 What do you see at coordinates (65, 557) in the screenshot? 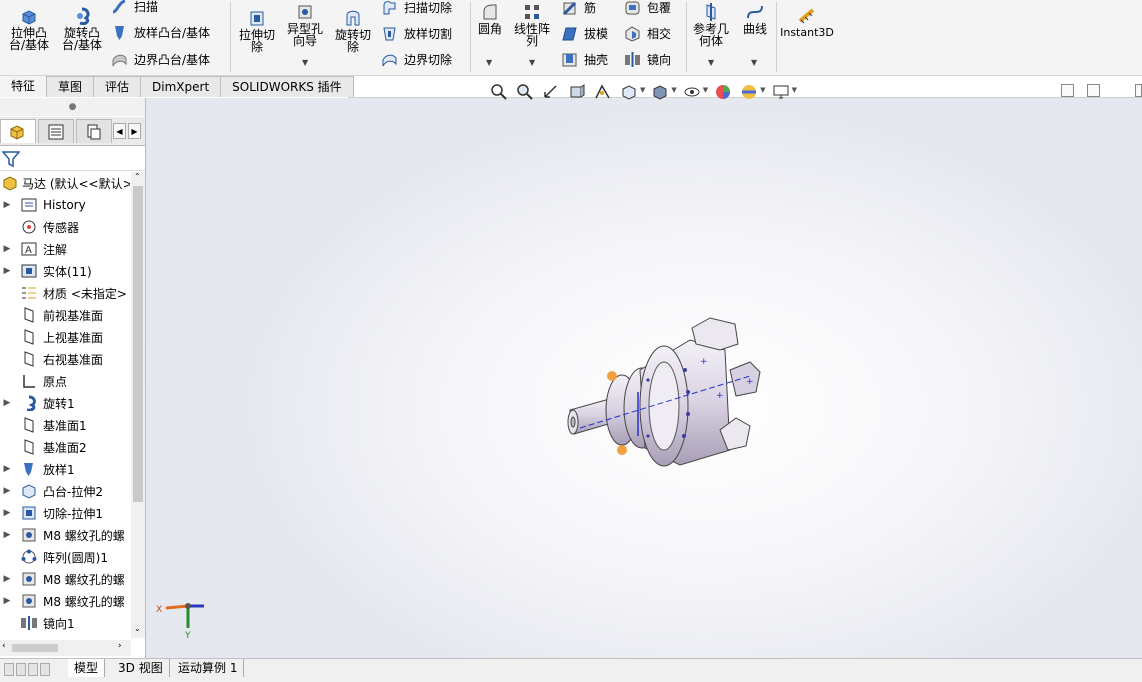
I see `tree-item: 阵列(圆周)1` at bounding box center [65, 557].